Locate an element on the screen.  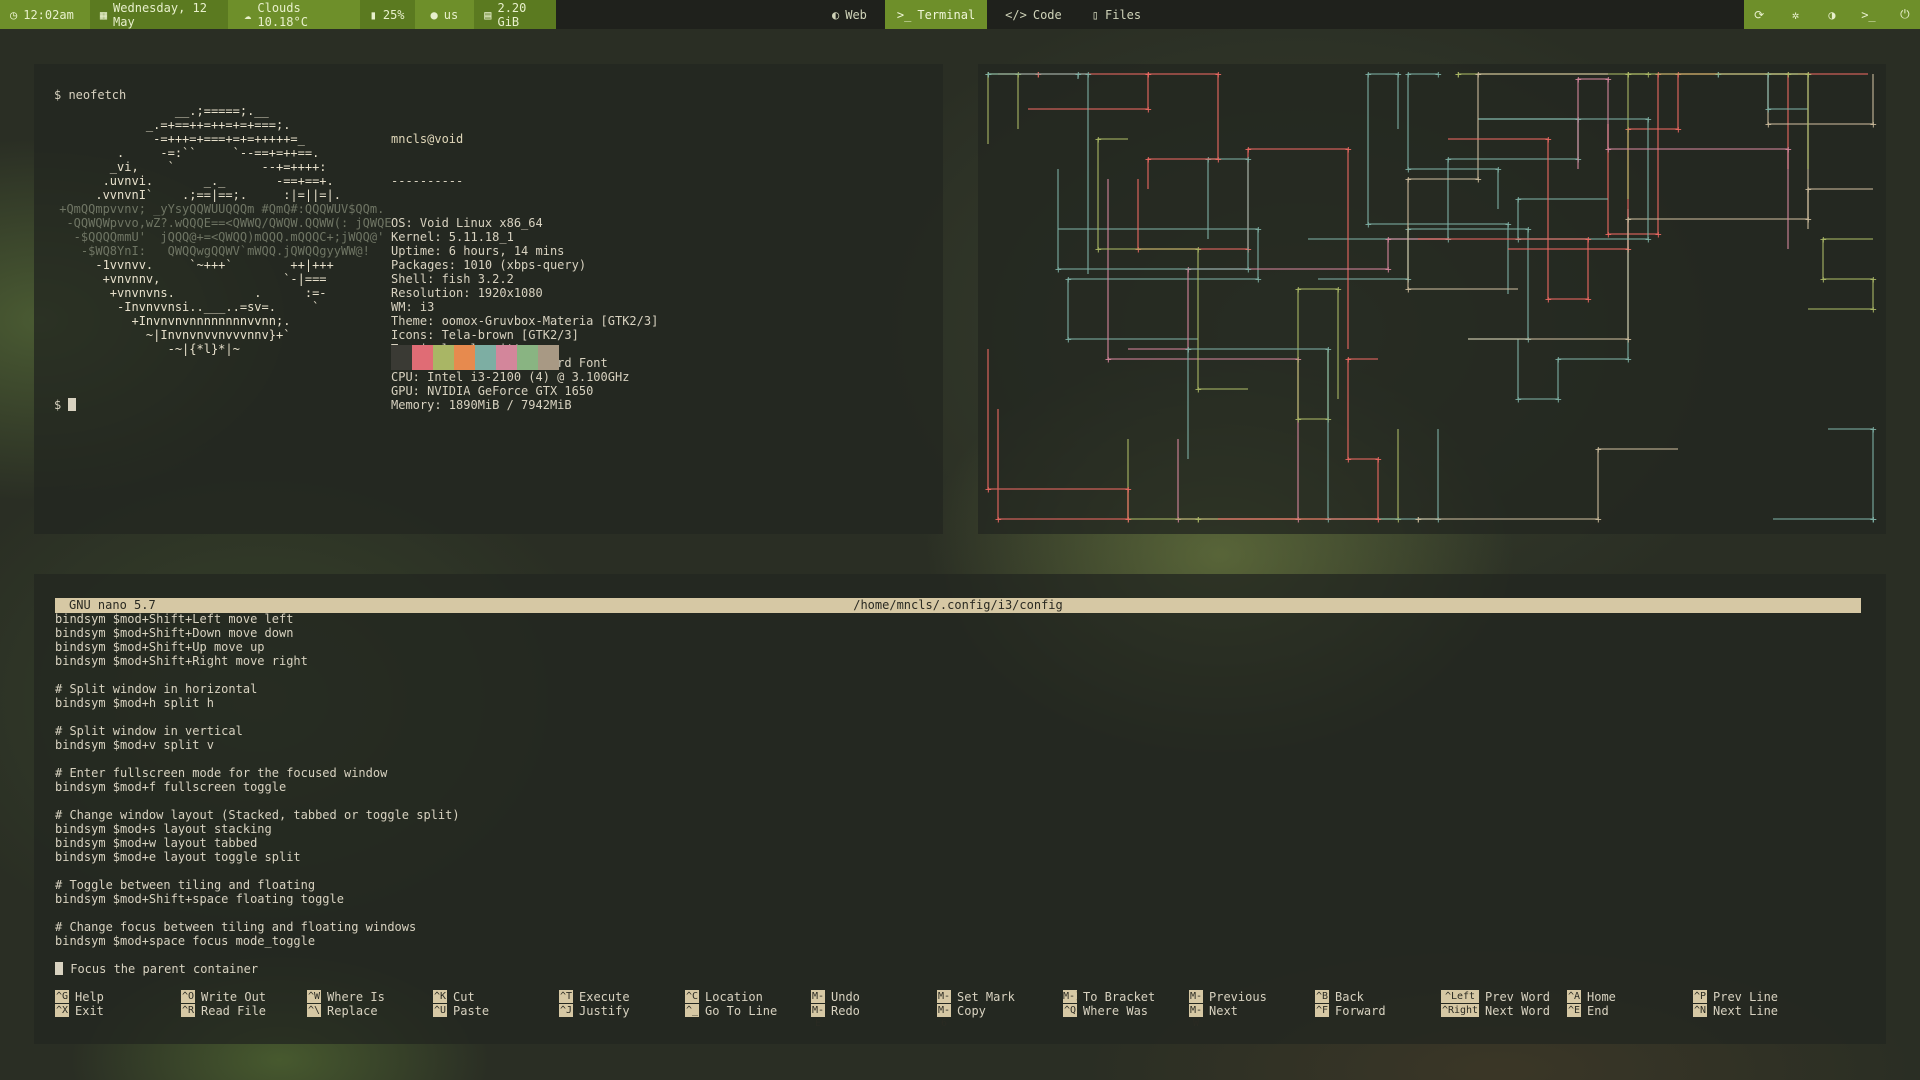
code-icon: </> is located at coordinates (1016, 14).